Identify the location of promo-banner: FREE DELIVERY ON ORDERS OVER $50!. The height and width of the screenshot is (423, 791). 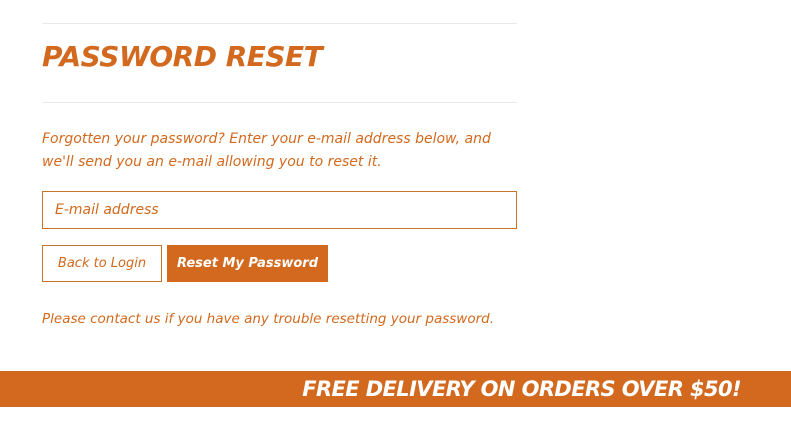
(395, 389).